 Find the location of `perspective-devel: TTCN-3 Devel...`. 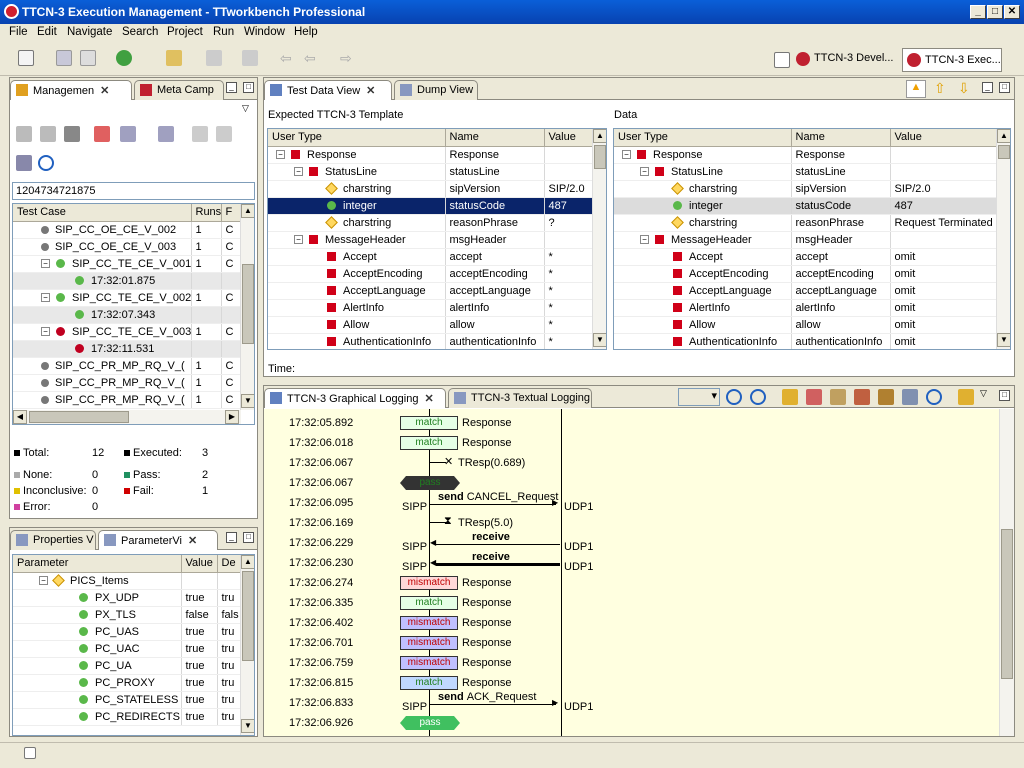

perspective-devel: TTCN-3 Devel... is located at coordinates (845, 60).